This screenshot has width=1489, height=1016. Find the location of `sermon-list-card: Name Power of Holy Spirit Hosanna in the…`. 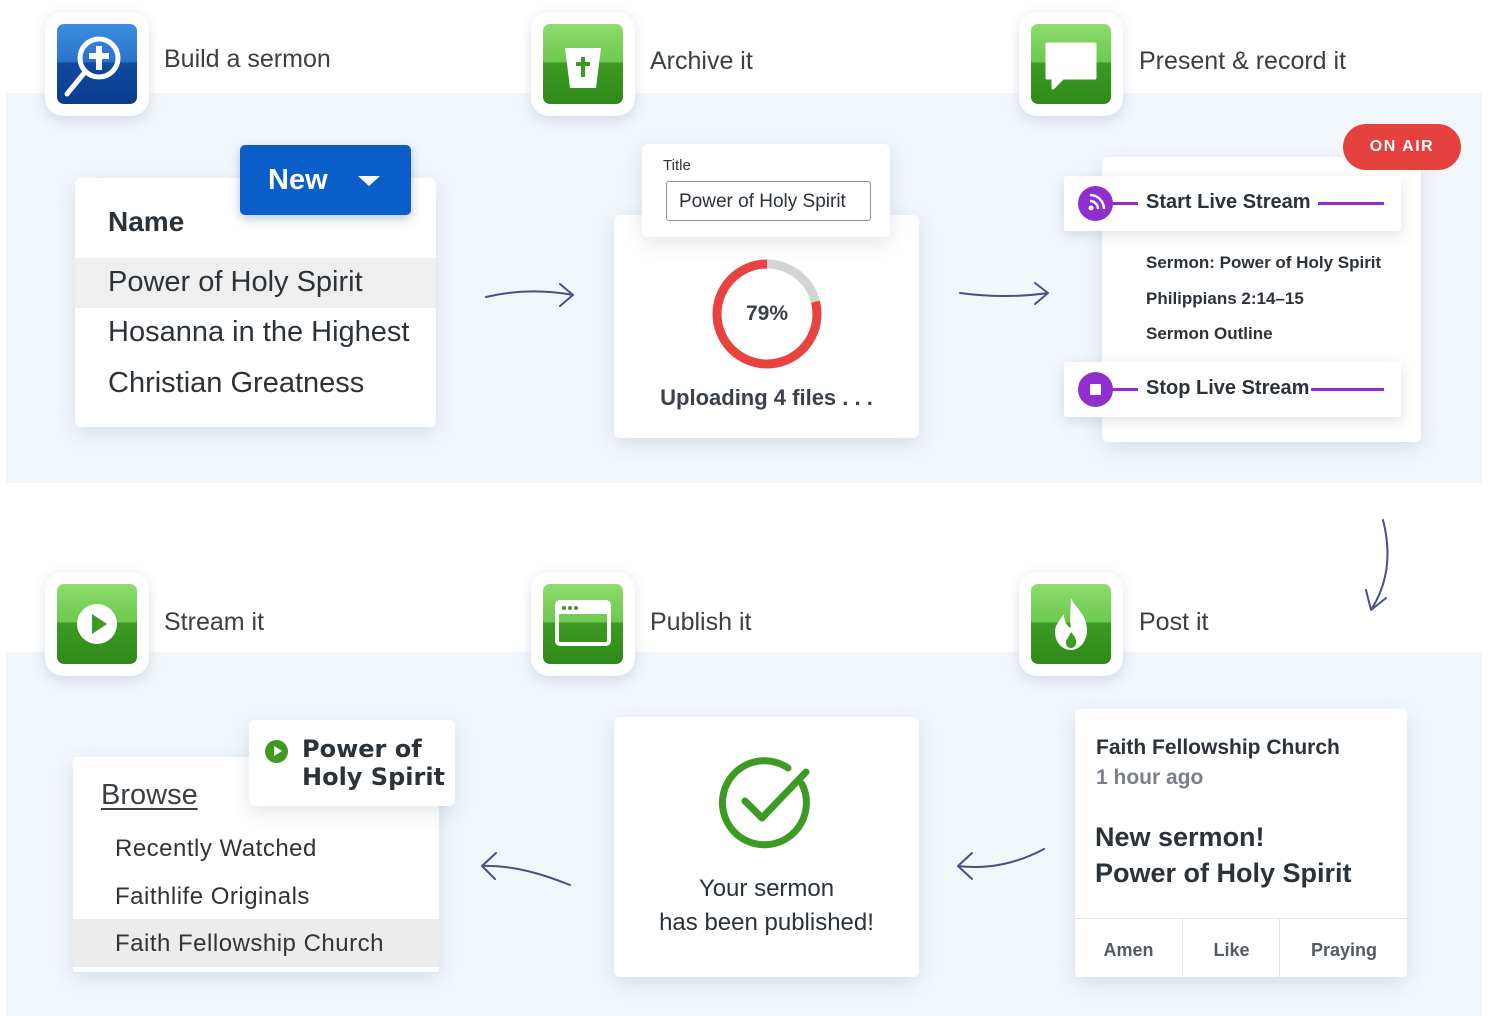

sermon-list-card: Name Power of Holy Spirit Hosanna in the… is located at coordinates (255, 302).